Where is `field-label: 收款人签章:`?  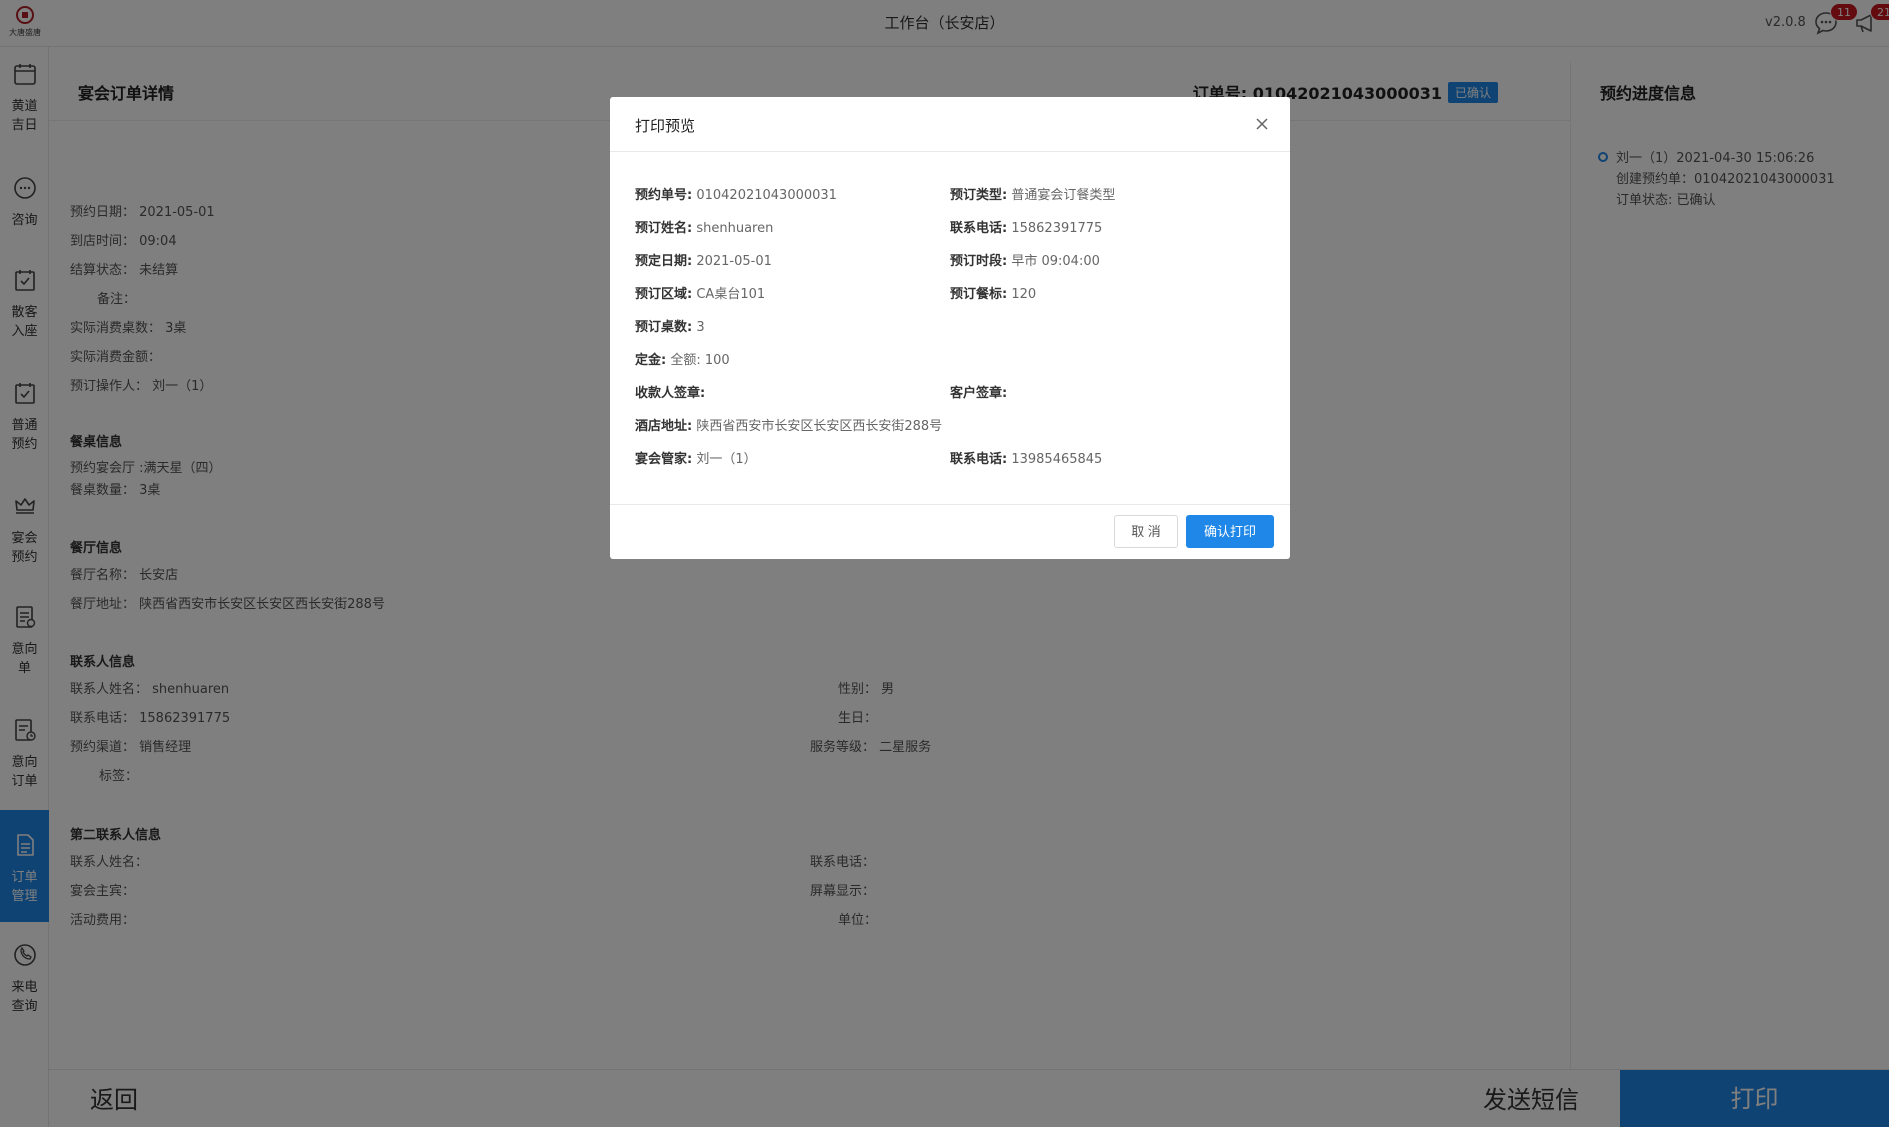 field-label: 收款人签章: is located at coordinates (670, 393).